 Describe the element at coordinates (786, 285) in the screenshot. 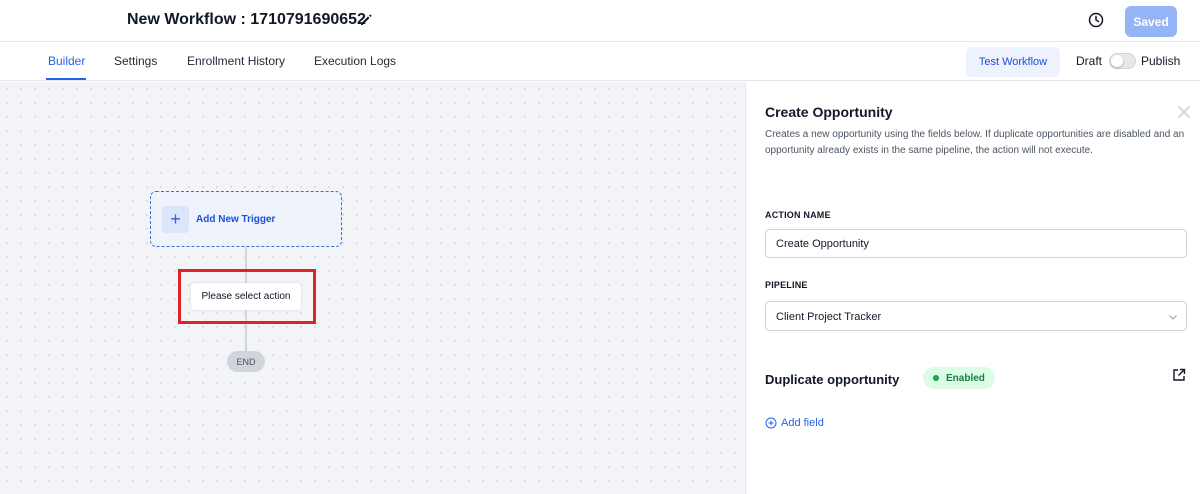

I see `pipeline-label: PIPELINE` at that location.